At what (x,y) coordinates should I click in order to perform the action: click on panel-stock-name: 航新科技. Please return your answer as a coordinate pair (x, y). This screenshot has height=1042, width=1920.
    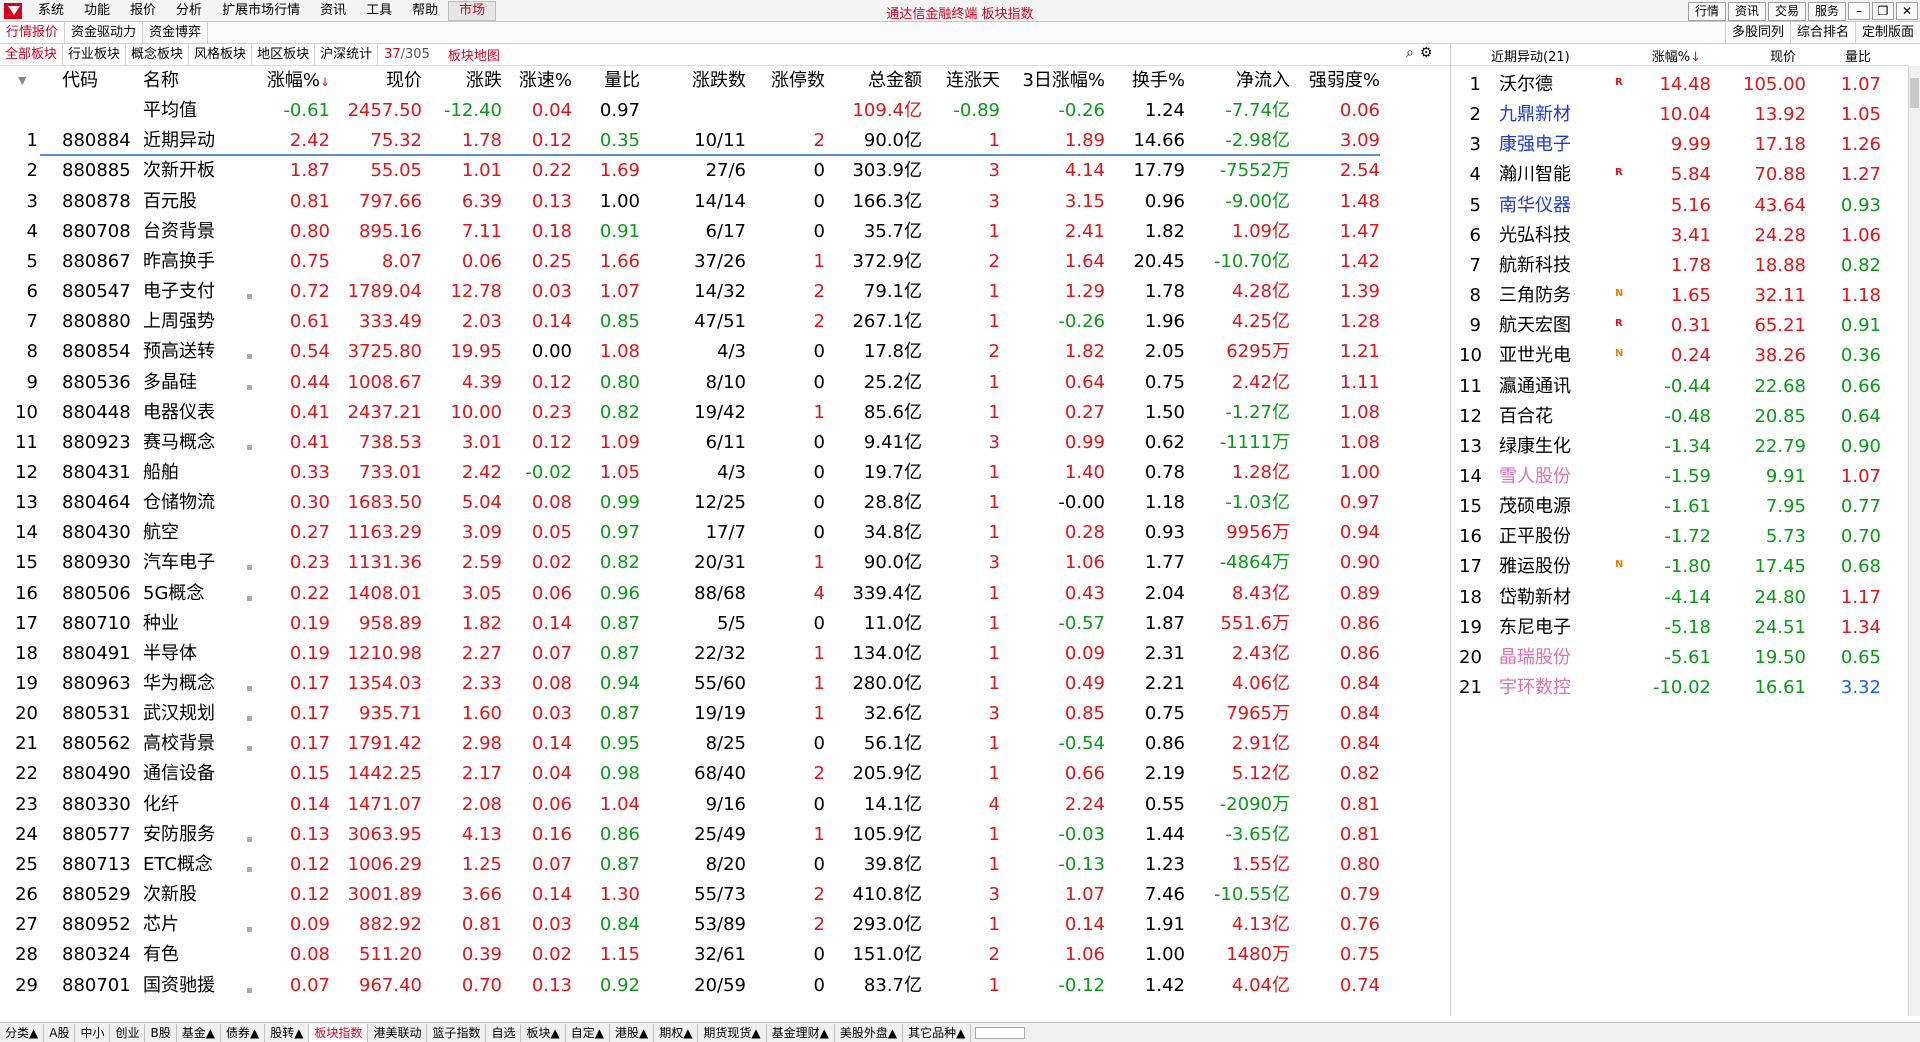
    Looking at the image, I should click on (1535, 266).